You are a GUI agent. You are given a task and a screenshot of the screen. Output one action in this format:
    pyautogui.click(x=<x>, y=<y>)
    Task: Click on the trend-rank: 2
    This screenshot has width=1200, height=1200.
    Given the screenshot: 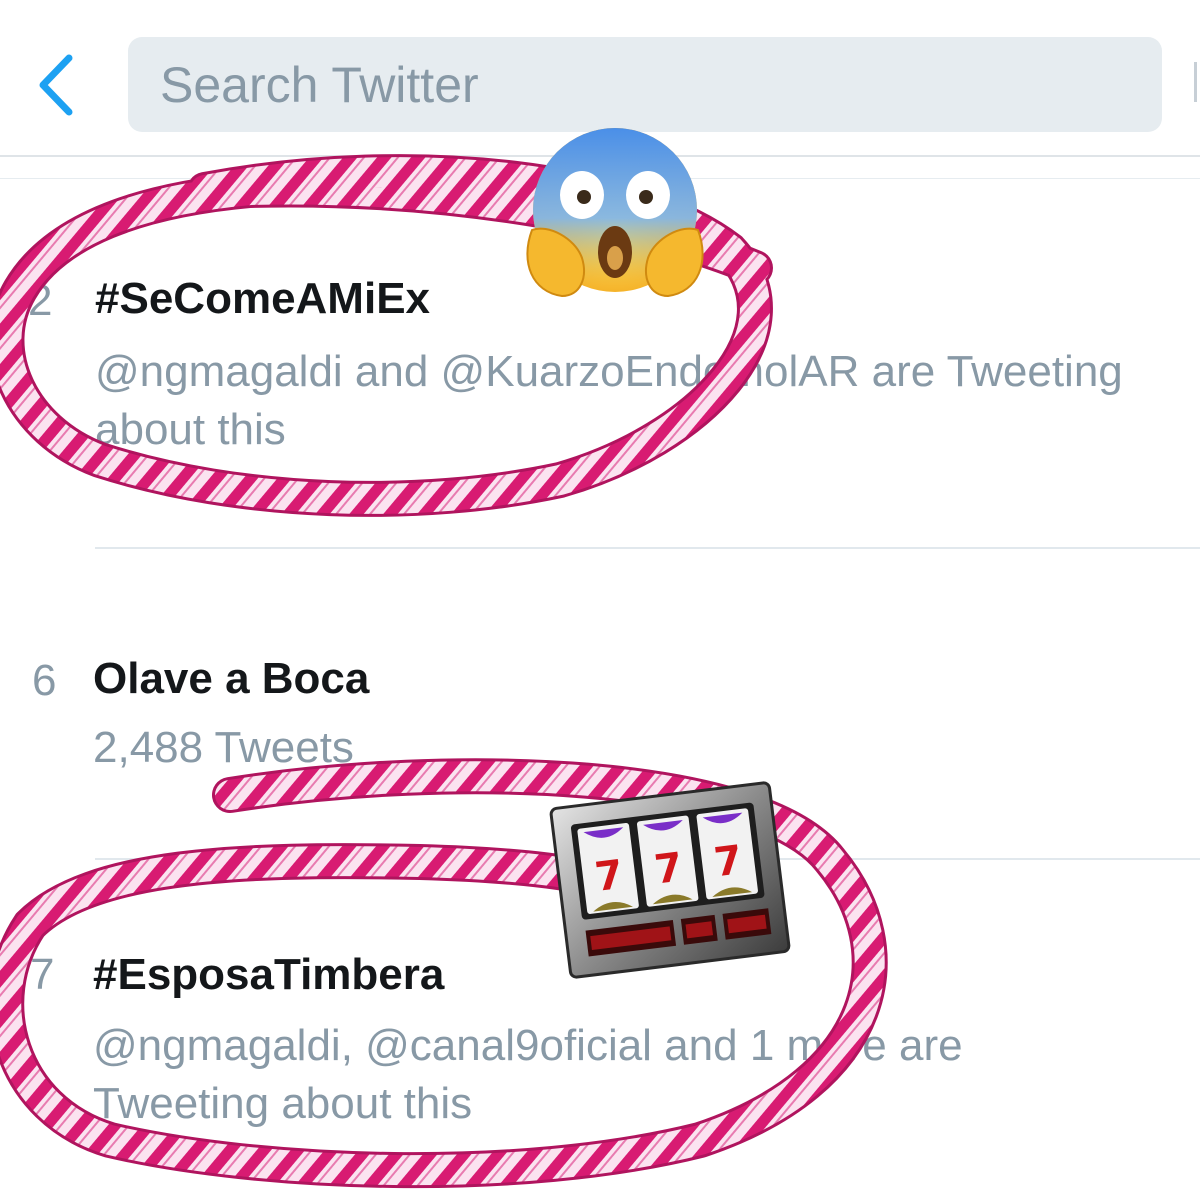 What is the action you would take?
    pyautogui.click(x=40, y=300)
    